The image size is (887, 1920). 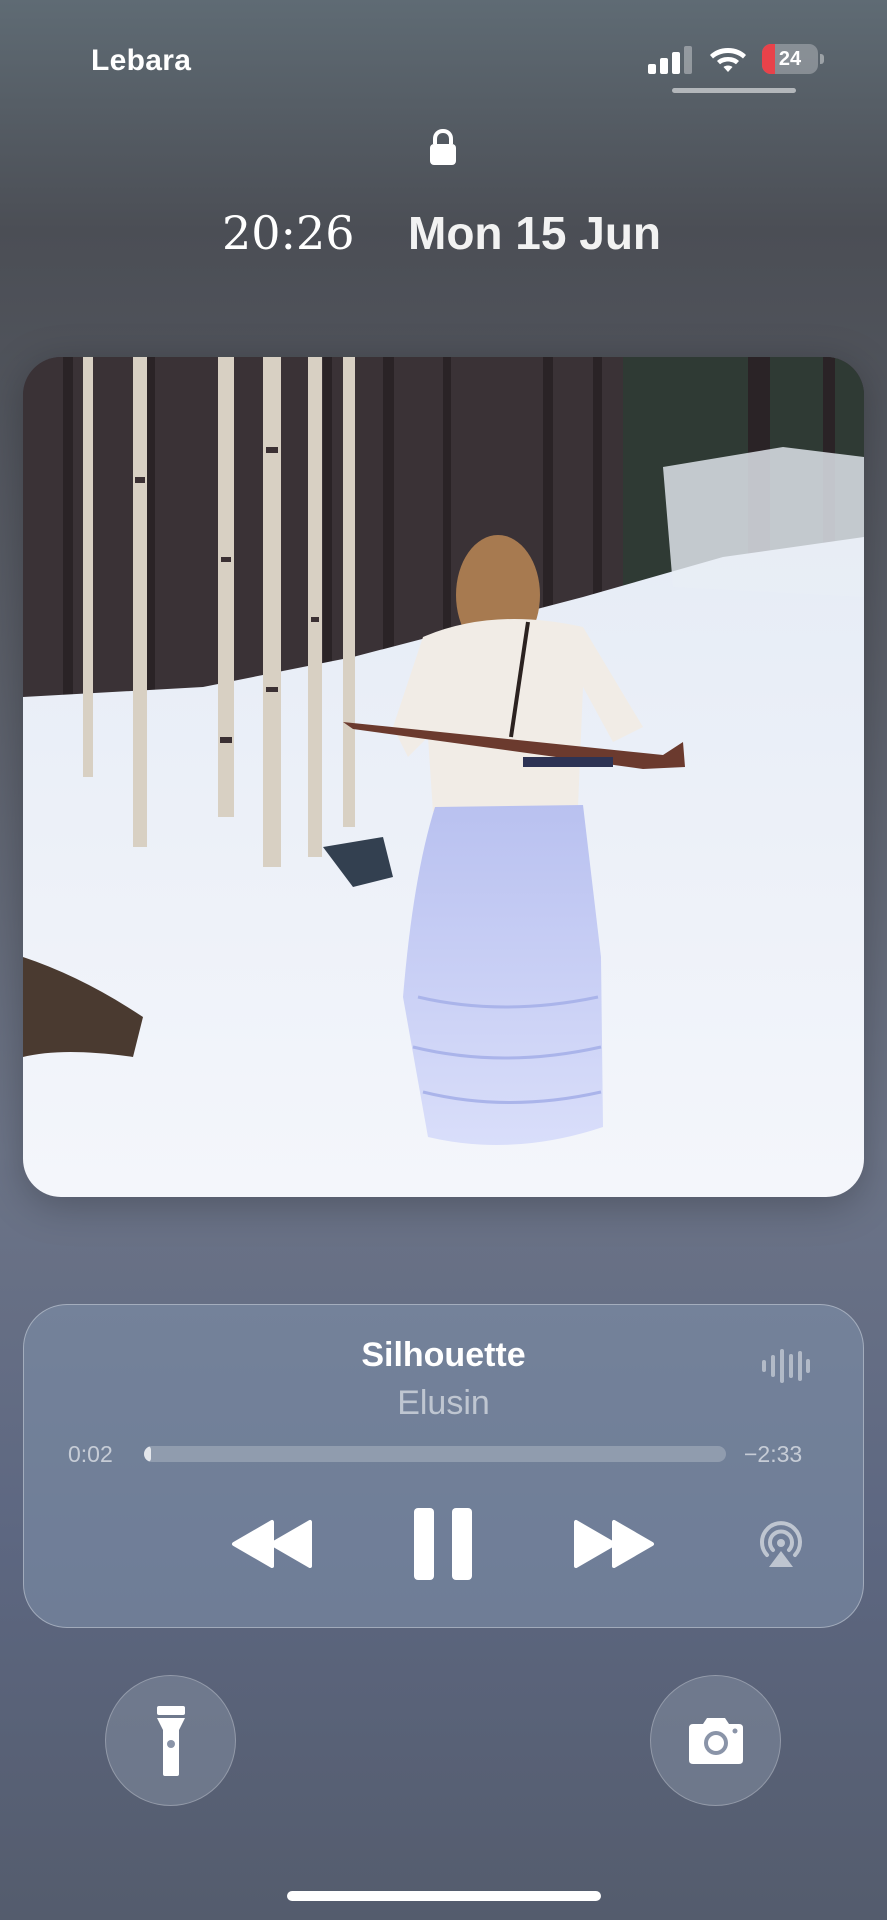 I want to click on battery-icon: 24, so click(x=794, y=59).